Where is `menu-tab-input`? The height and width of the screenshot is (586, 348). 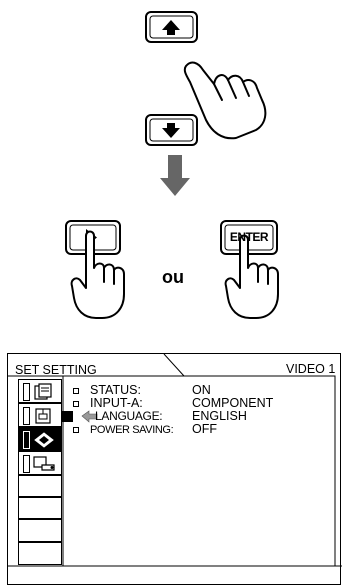 menu-tab-input is located at coordinates (40, 415).